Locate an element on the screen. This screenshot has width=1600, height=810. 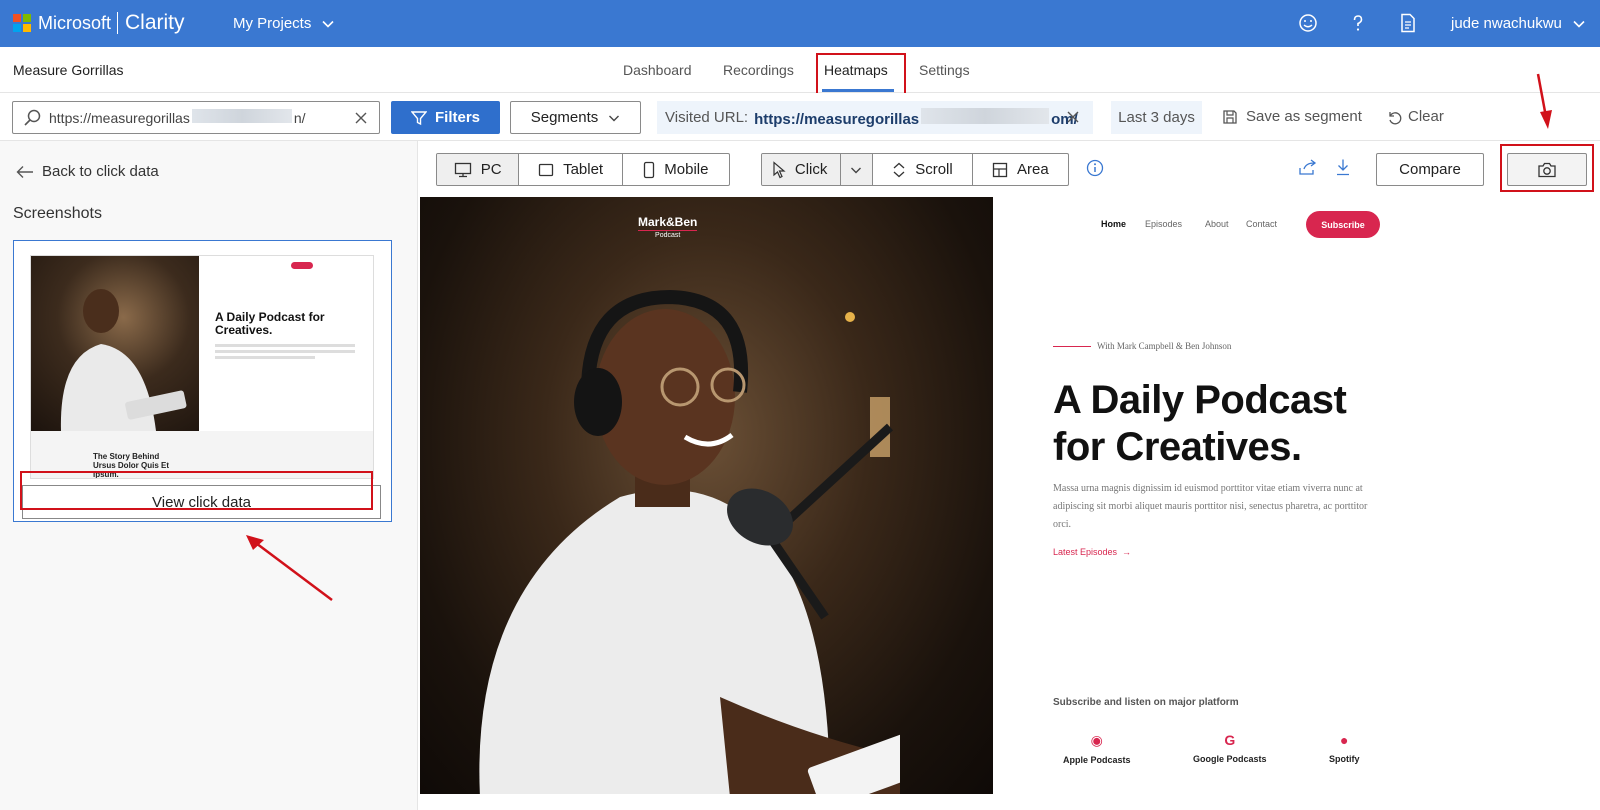
user-menu: jude nwachukwu is located at coordinates (1518, 23).